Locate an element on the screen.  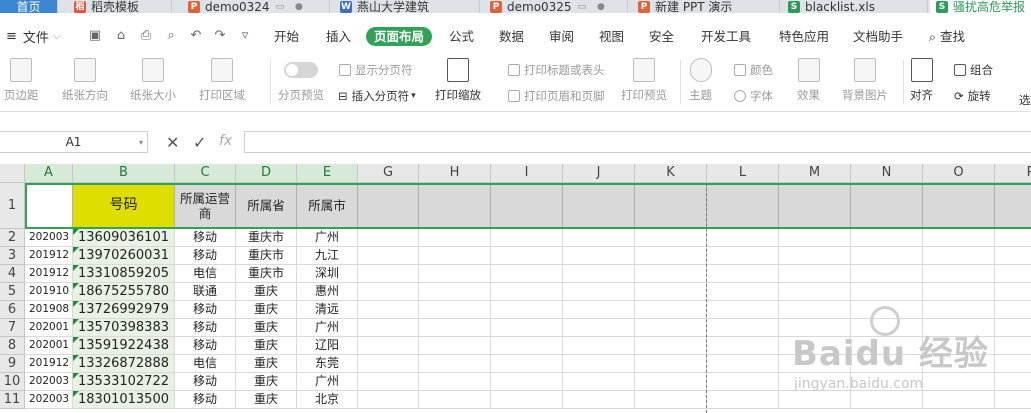
column-header-d: D is located at coordinates (266, 173).